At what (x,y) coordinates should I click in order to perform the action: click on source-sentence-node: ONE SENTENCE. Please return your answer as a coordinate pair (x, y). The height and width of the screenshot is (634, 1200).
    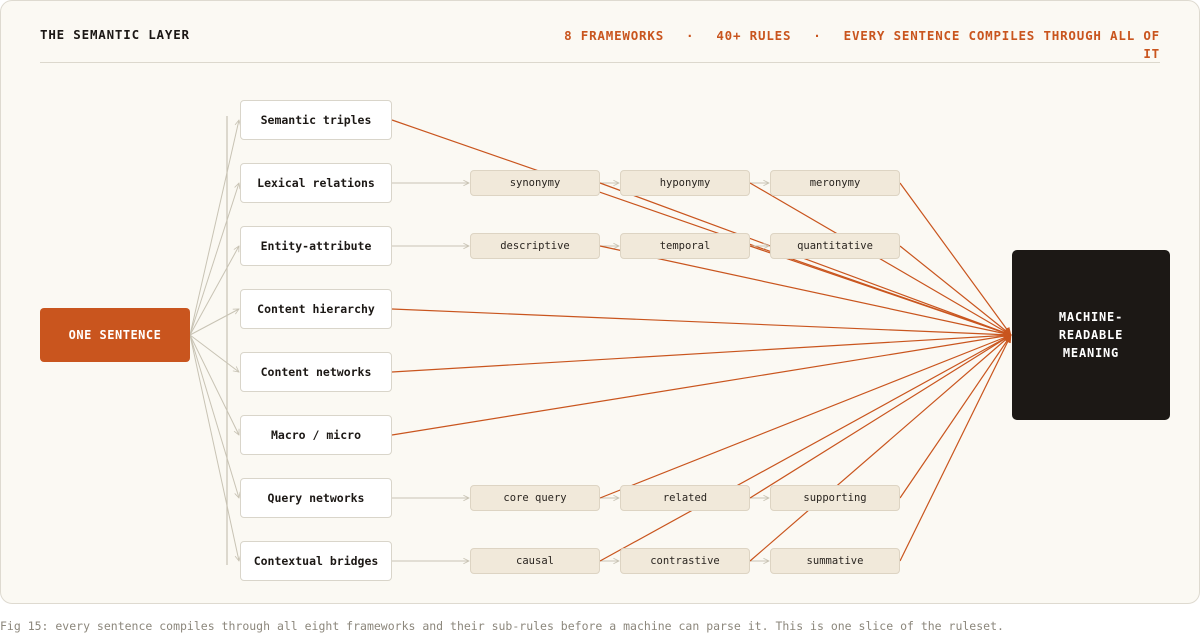
    Looking at the image, I should click on (115, 335).